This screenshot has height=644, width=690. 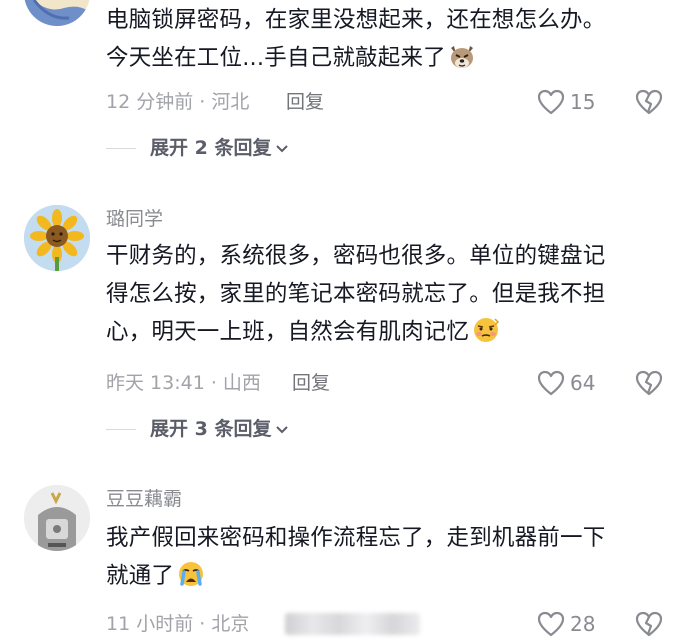 I want to click on like-count: 28, so click(x=583, y=624).